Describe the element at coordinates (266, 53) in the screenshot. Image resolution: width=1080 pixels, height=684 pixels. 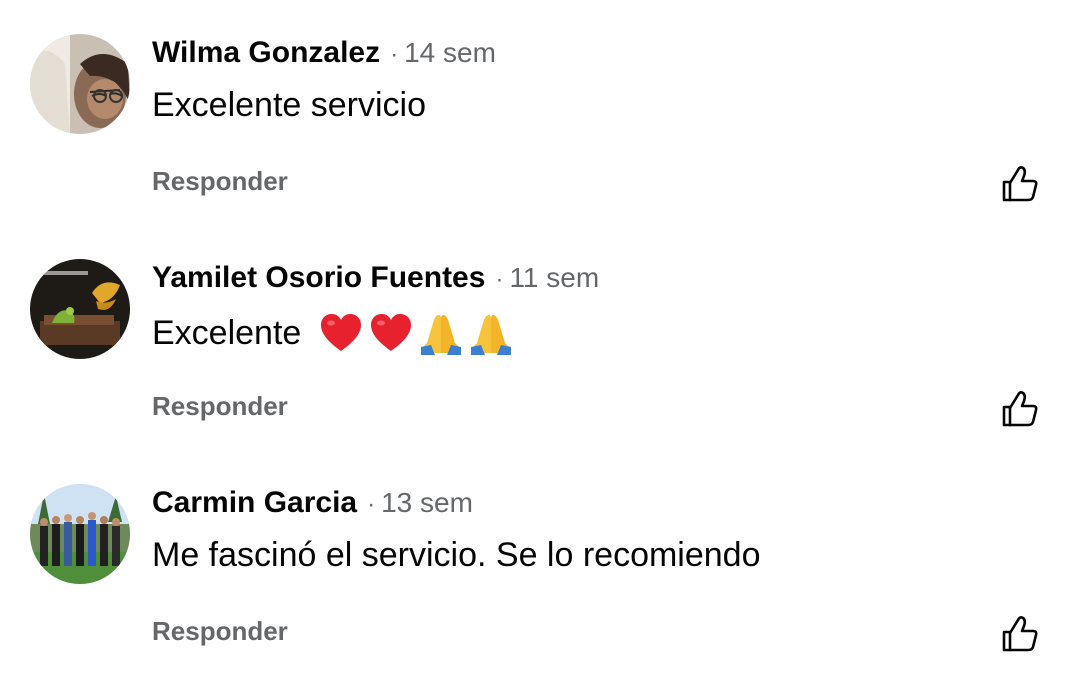
I see `author-name: Wilma Gonzalez` at that location.